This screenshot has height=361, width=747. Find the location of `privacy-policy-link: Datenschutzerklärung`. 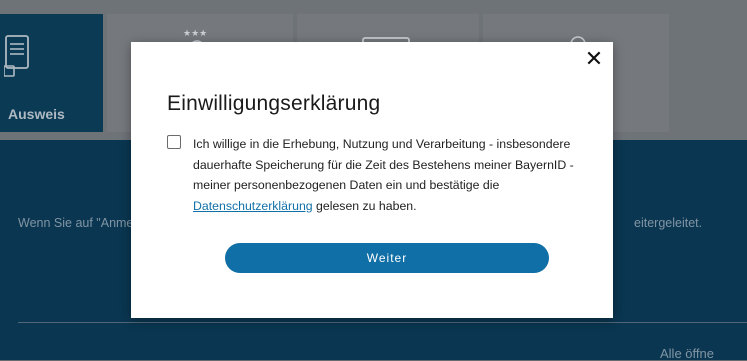

privacy-policy-link: Datenschutzerklärung is located at coordinates (253, 206).